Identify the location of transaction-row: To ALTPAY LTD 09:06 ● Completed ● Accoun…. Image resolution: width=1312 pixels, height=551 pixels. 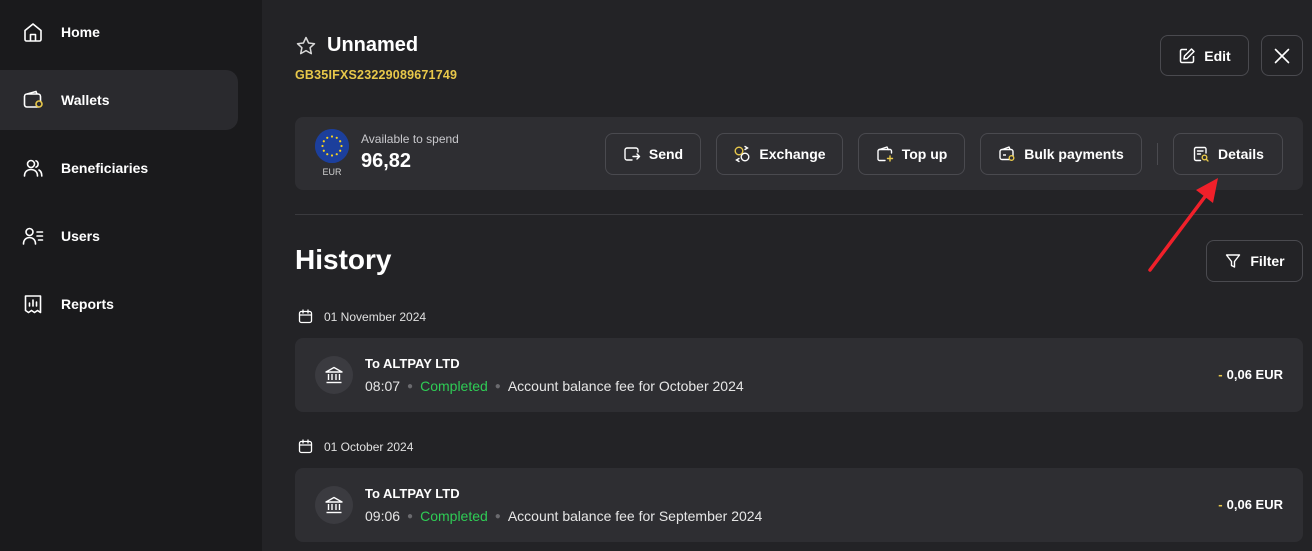
(799, 505).